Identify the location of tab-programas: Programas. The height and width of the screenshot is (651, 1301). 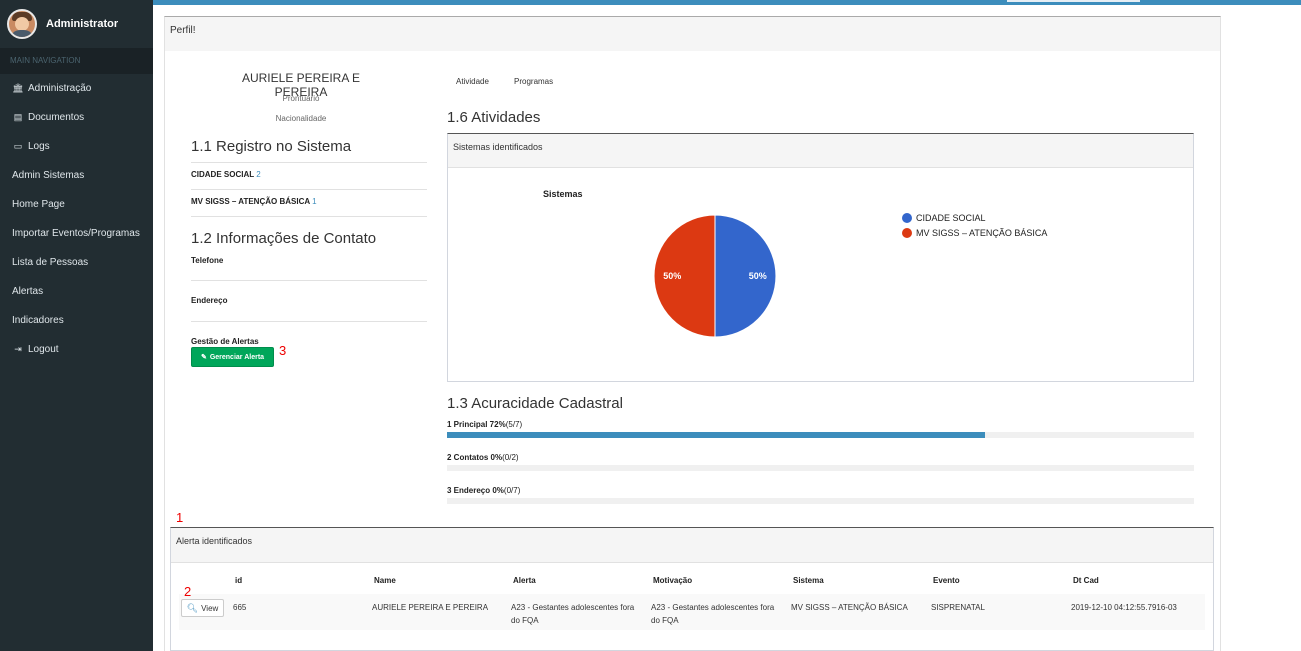
(533, 81).